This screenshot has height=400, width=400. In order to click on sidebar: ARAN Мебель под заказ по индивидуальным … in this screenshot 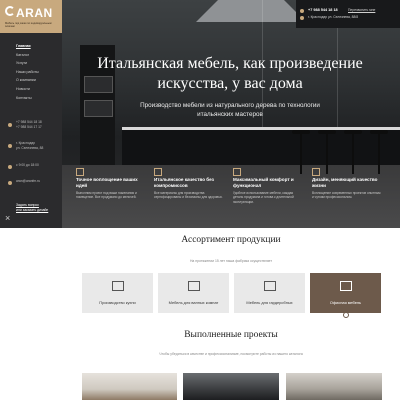, I will do `click(31, 114)`.